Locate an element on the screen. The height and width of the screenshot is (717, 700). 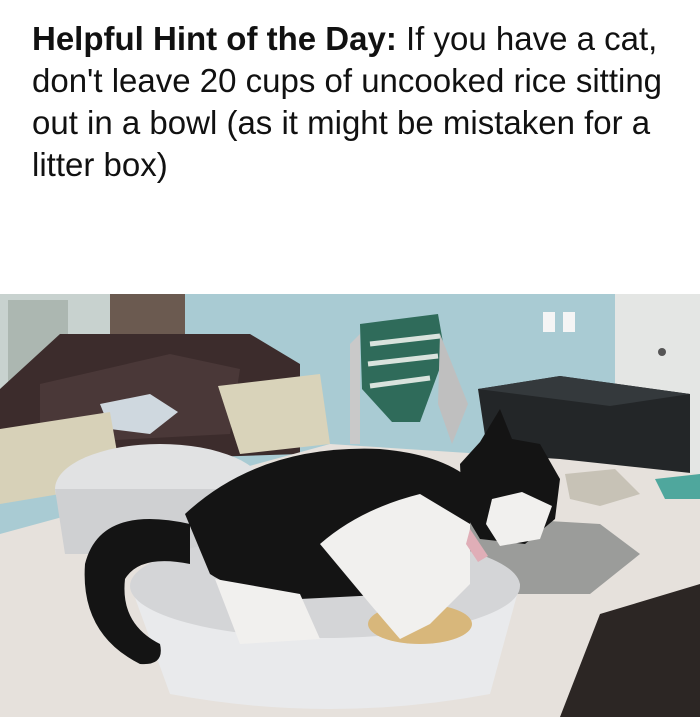
faucet is located at coordinates (355, 389).